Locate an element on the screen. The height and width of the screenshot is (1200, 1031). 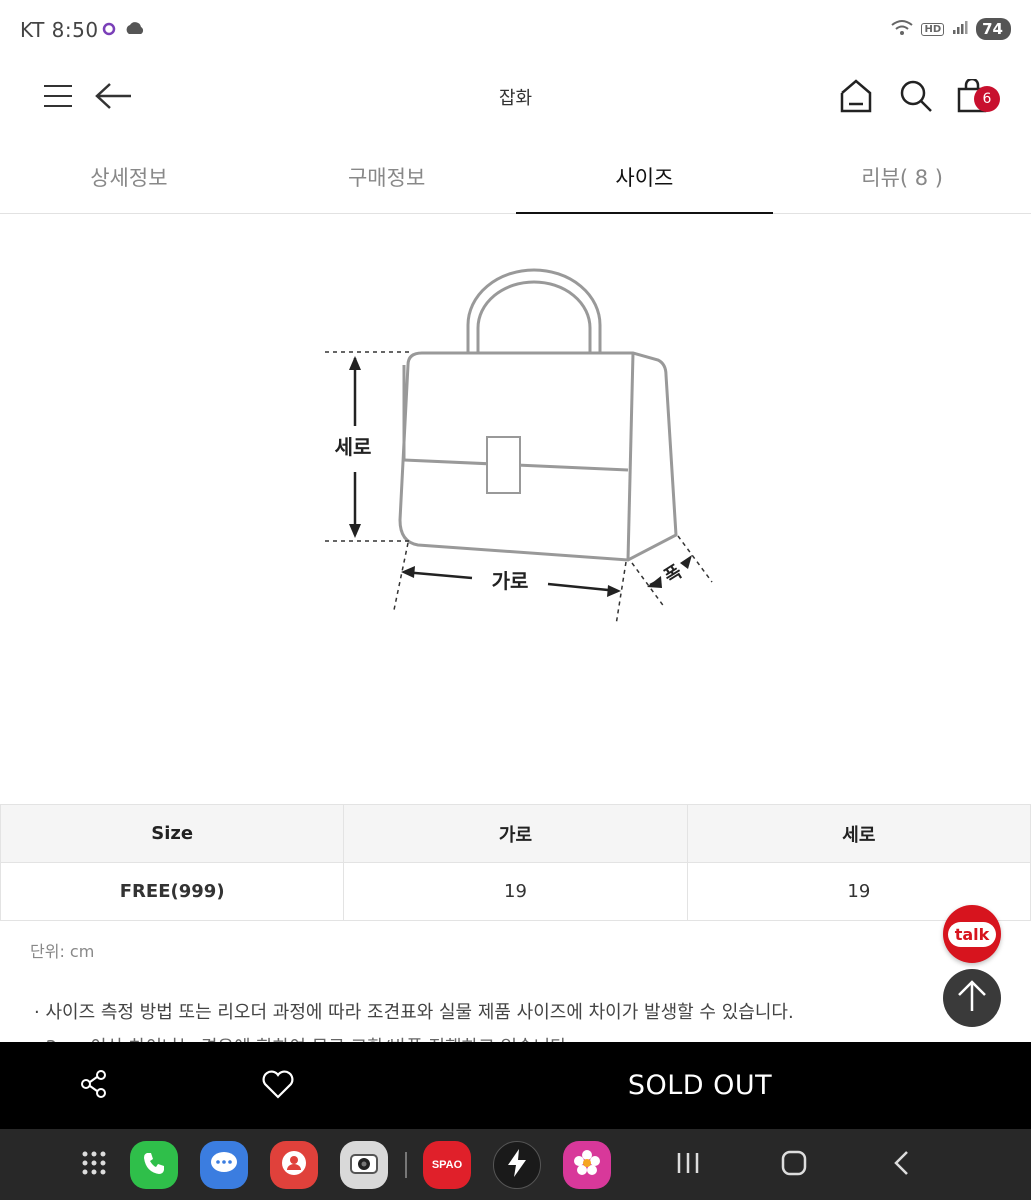
bolt-app is located at coordinates (517, 1165).